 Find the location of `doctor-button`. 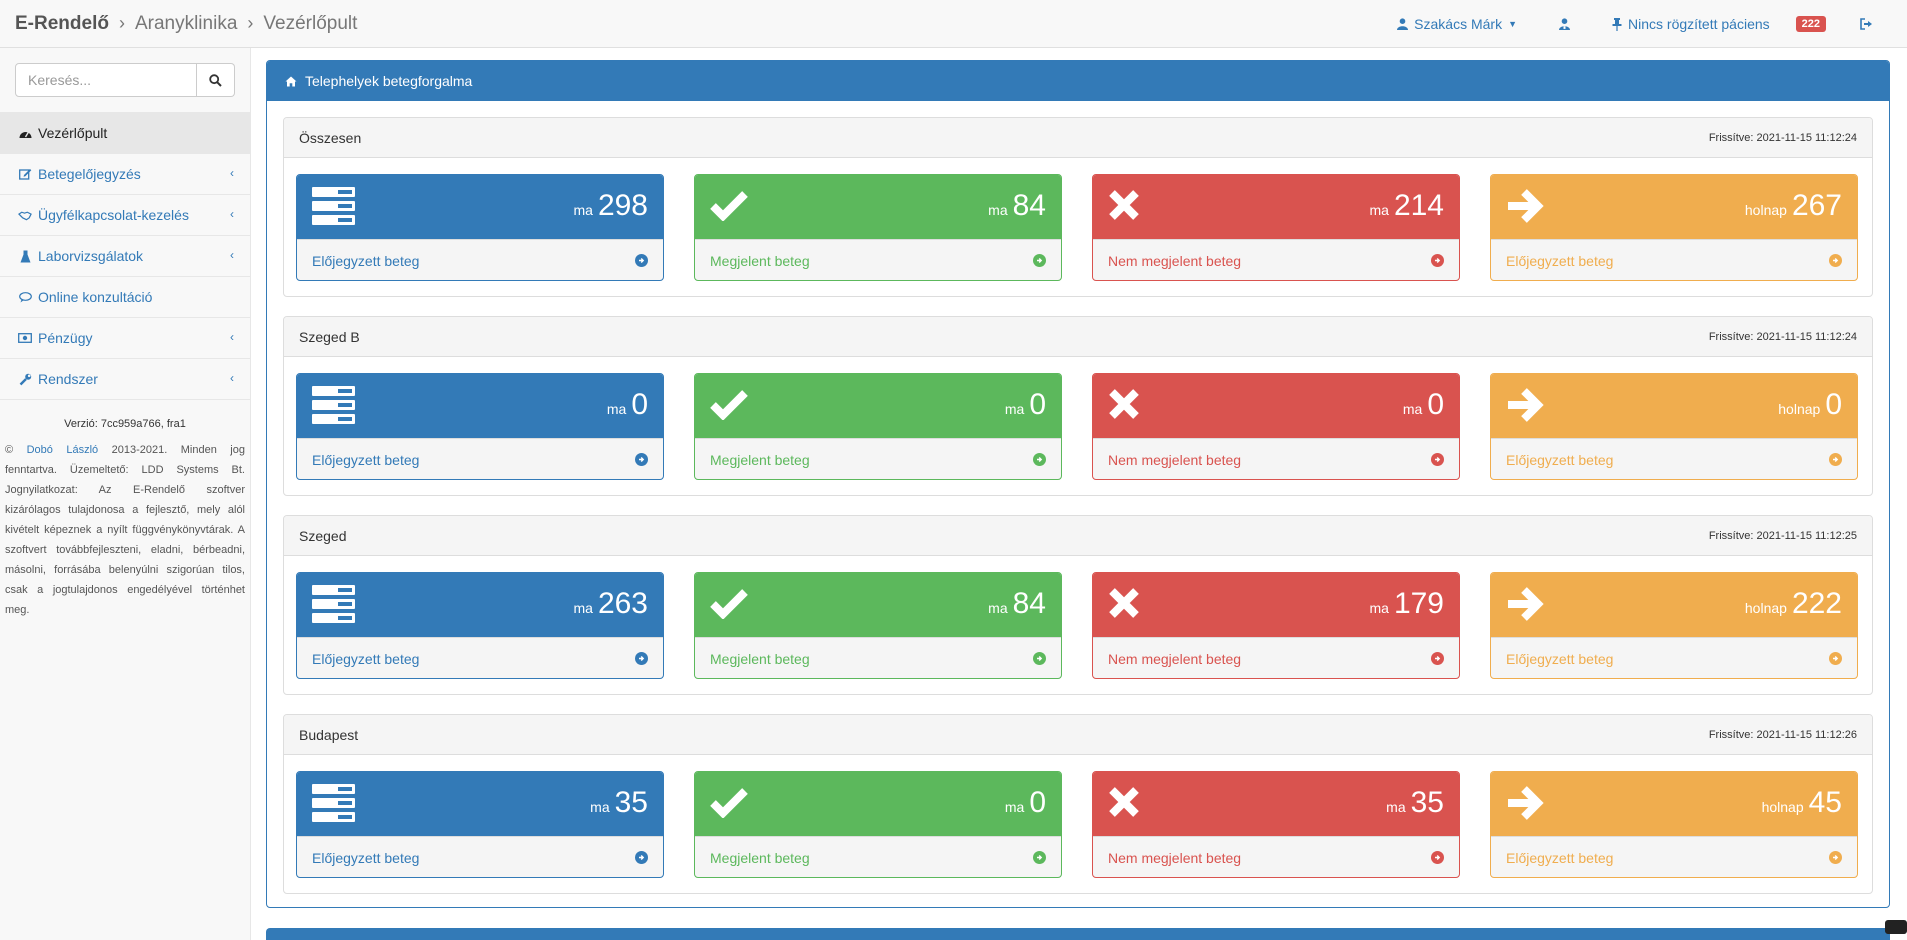

doctor-button is located at coordinates (1565, 24).